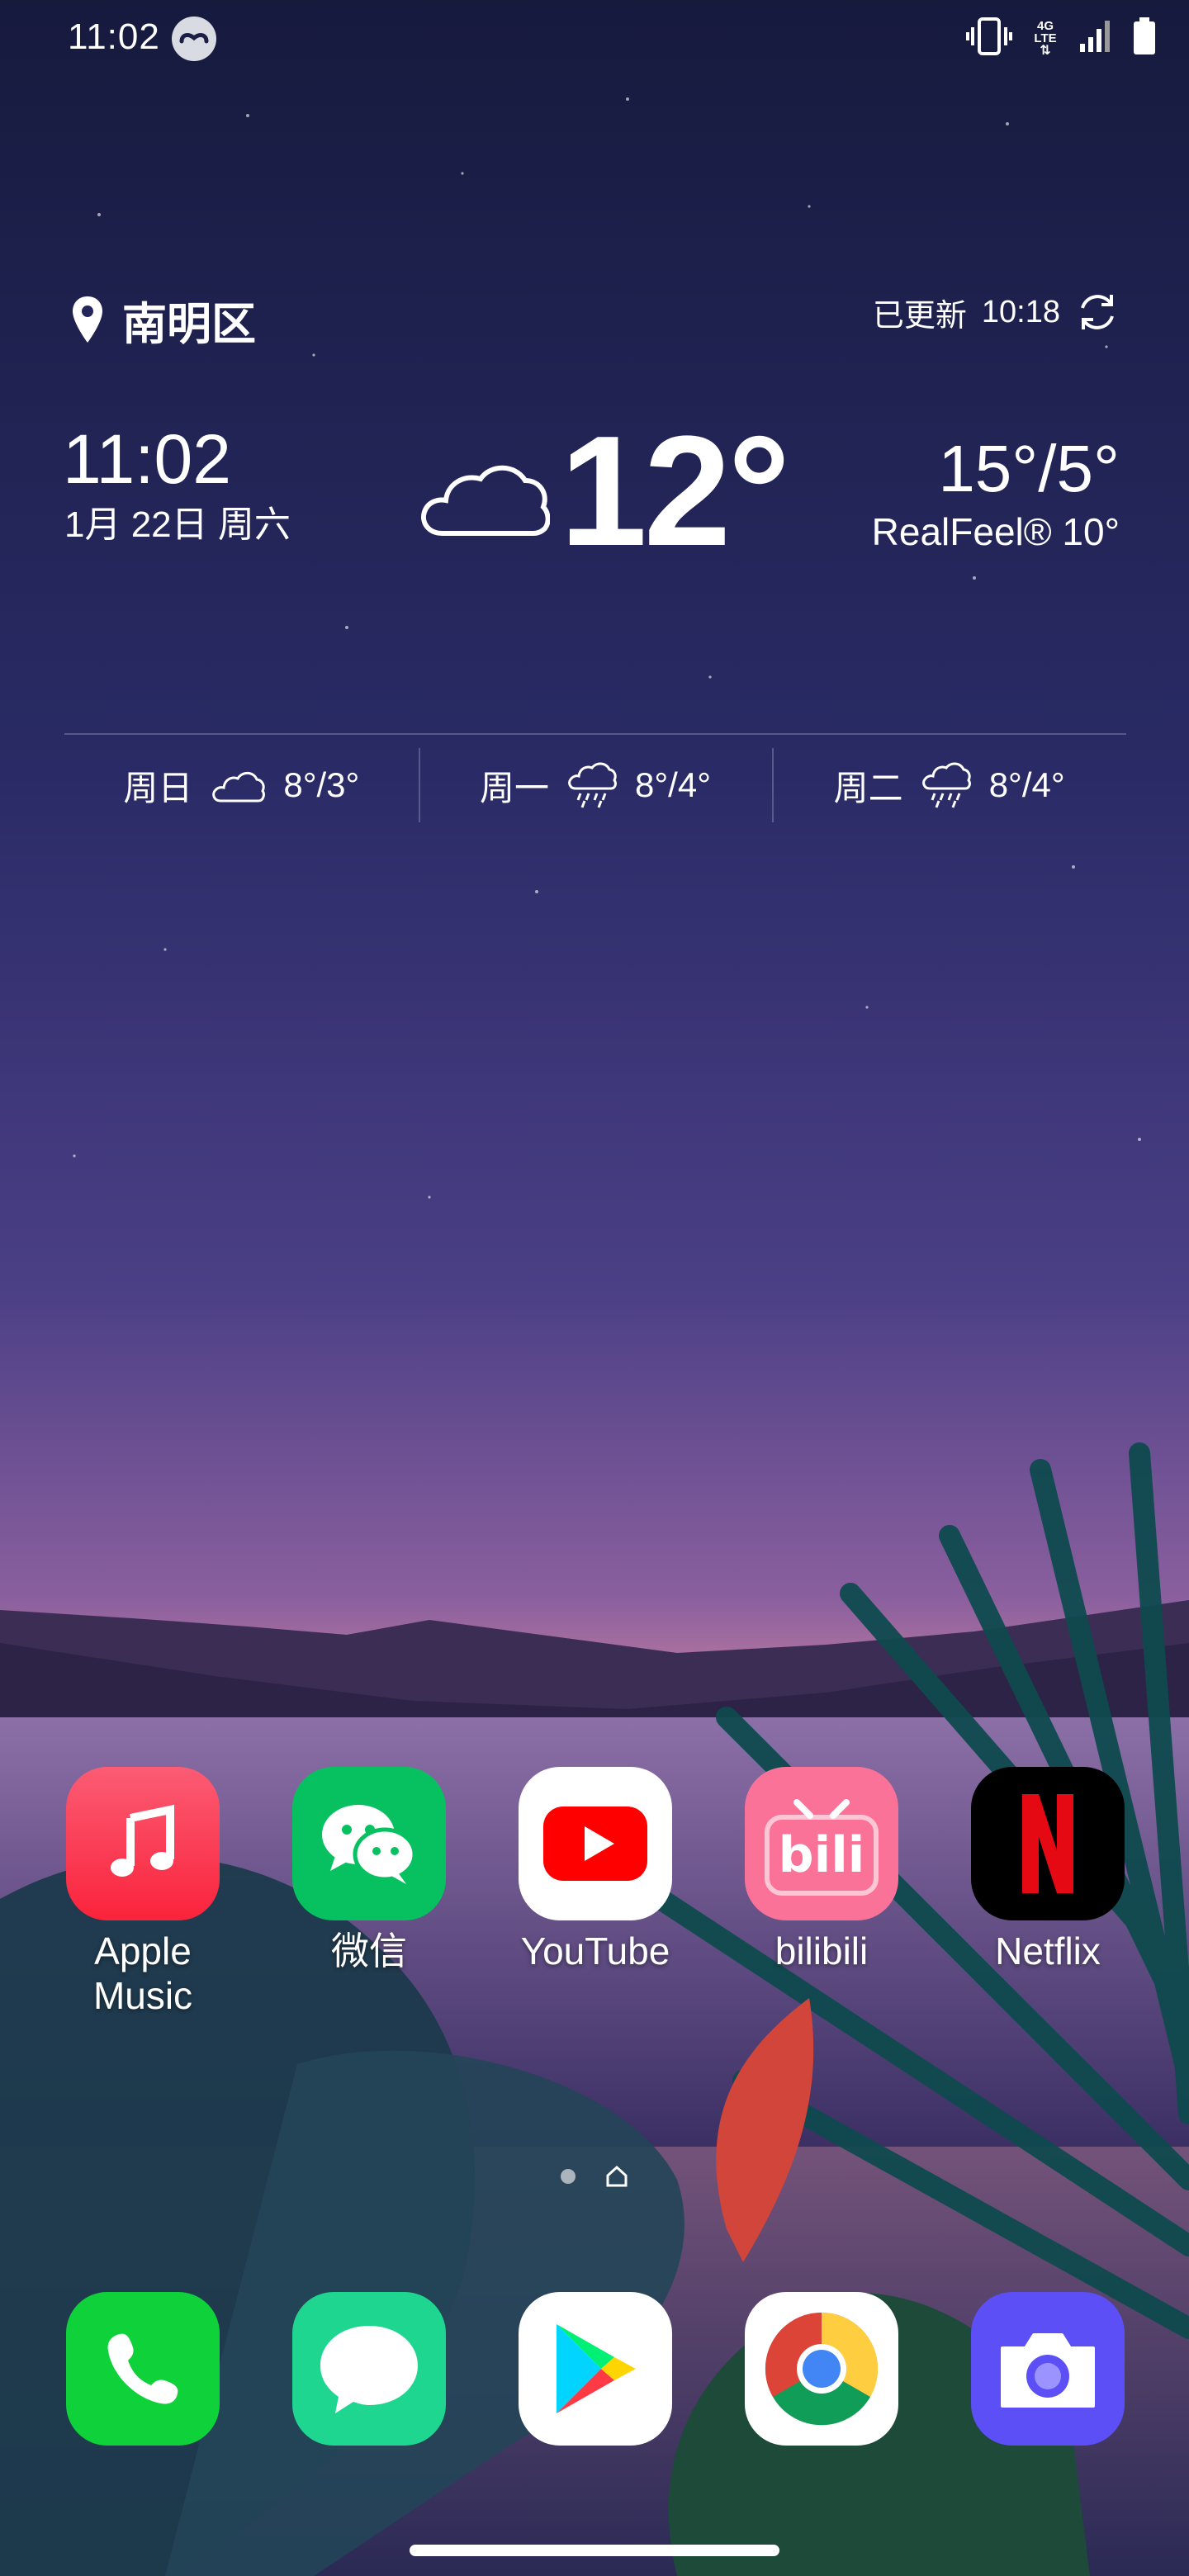 The image size is (1189, 2576). Describe the element at coordinates (147, 459) in the screenshot. I see `widget-time: 11:02` at that location.